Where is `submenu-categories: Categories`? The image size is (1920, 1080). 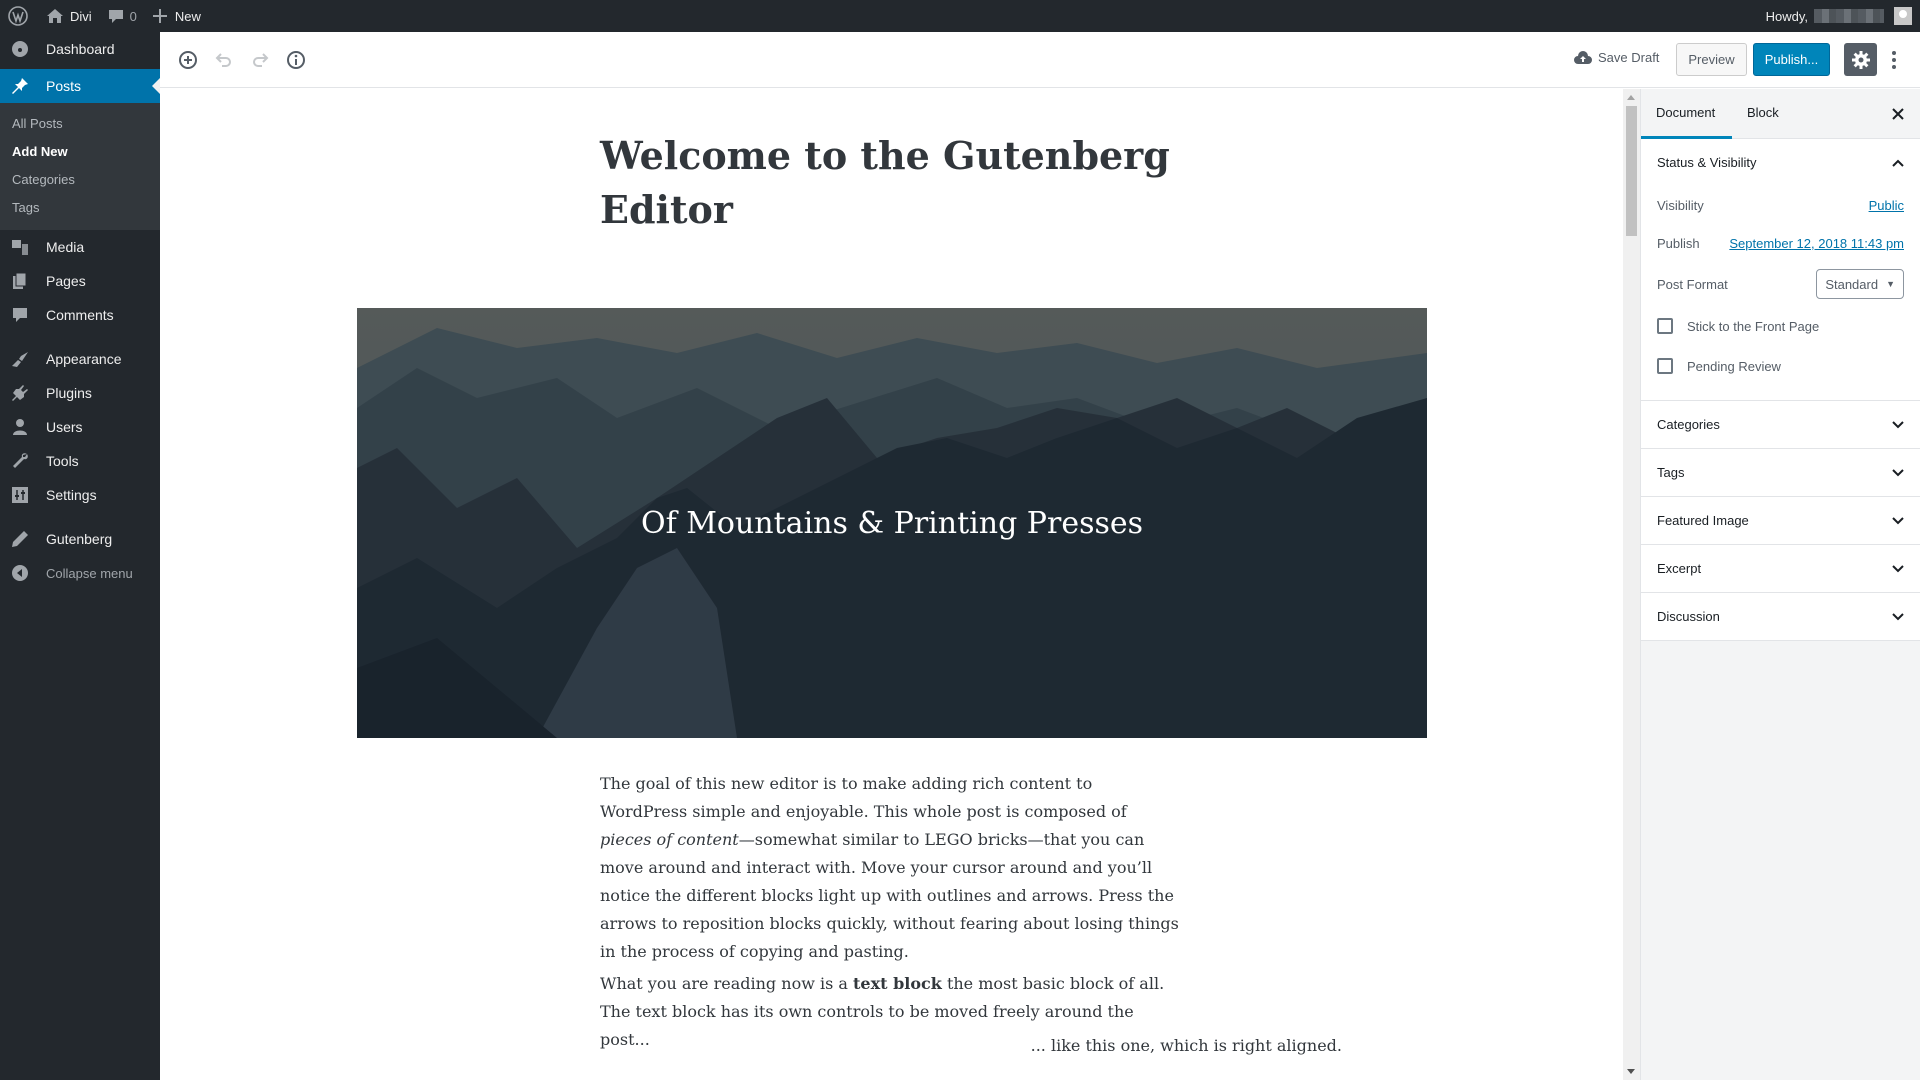 submenu-categories: Categories is located at coordinates (80, 180).